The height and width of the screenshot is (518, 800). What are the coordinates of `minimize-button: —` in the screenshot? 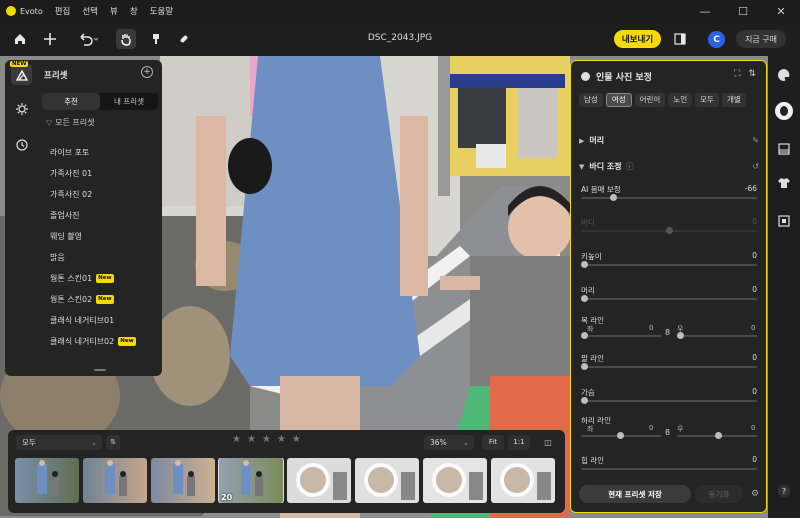 It's located at (705, 11).